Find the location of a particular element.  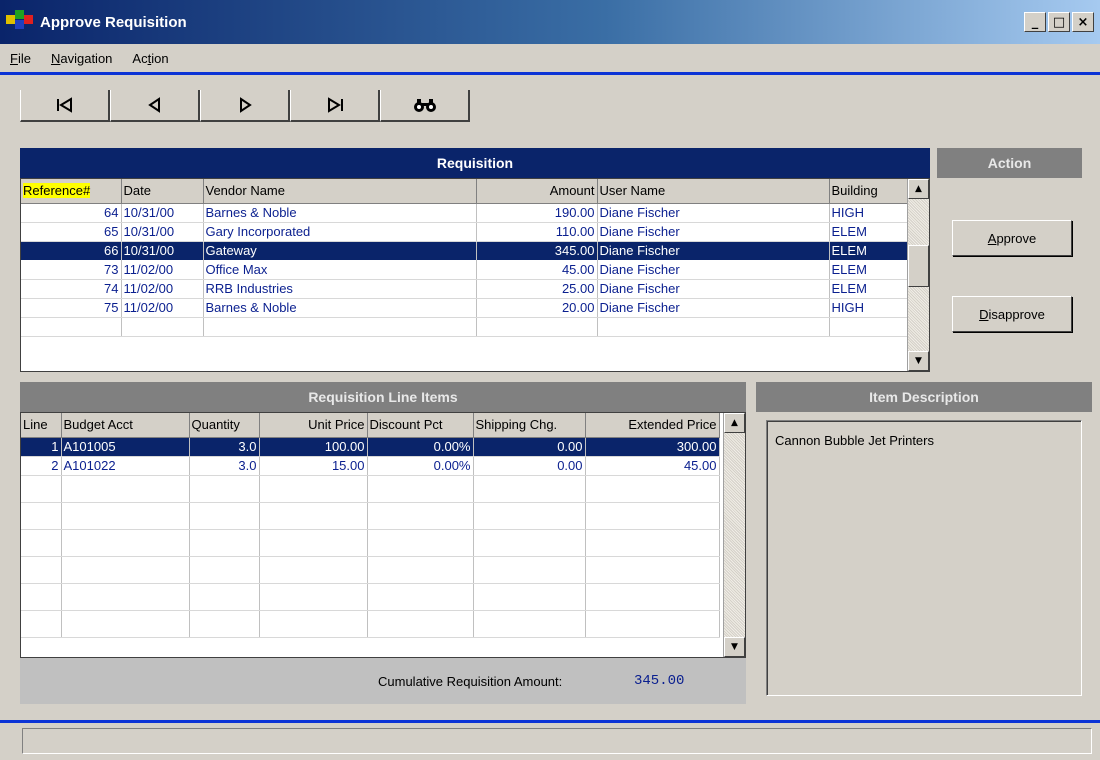

scroll-thumb is located at coordinates (918, 266).